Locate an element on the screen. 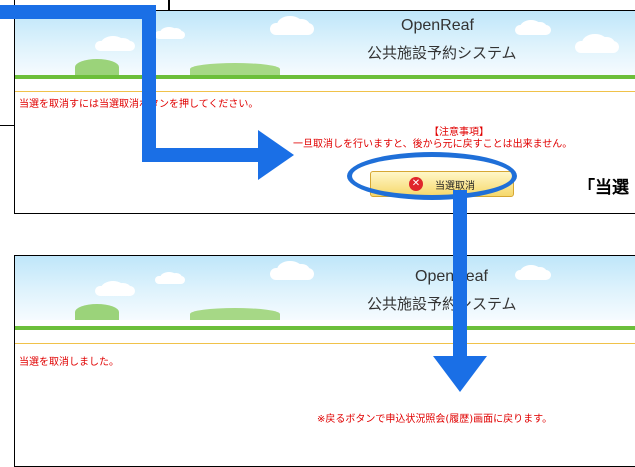  arrow-shaft-horizontal is located at coordinates (201, 155).